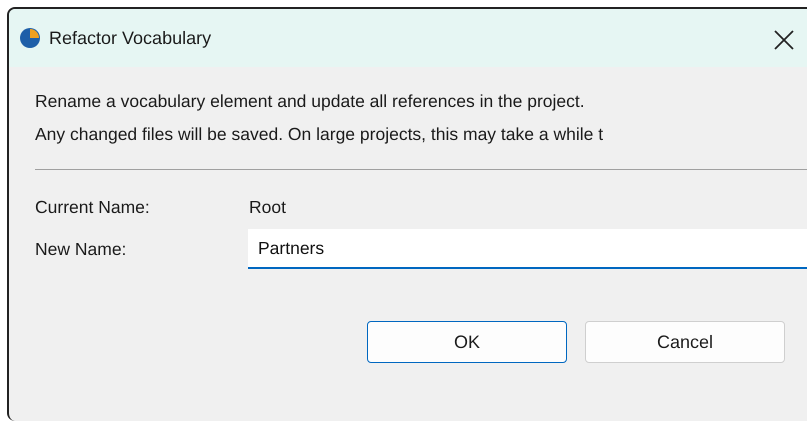 The height and width of the screenshot is (427, 807). What do you see at coordinates (130, 38) in the screenshot?
I see `window-title: Refactor Vocabulary` at bounding box center [130, 38].